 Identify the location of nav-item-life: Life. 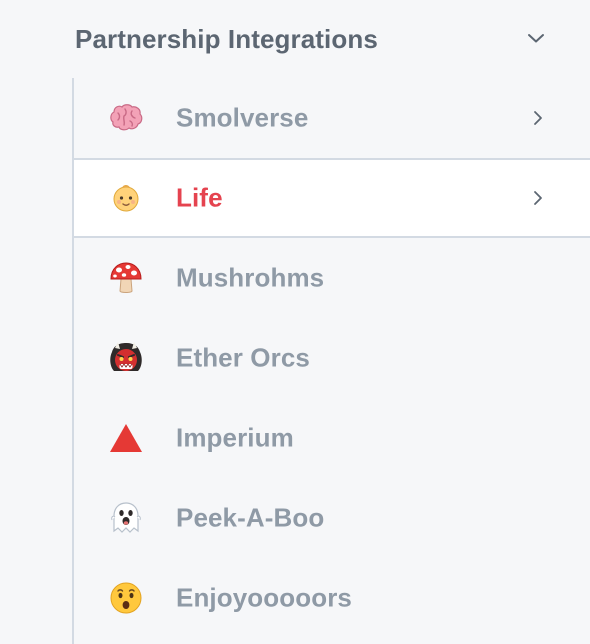
(332, 198).